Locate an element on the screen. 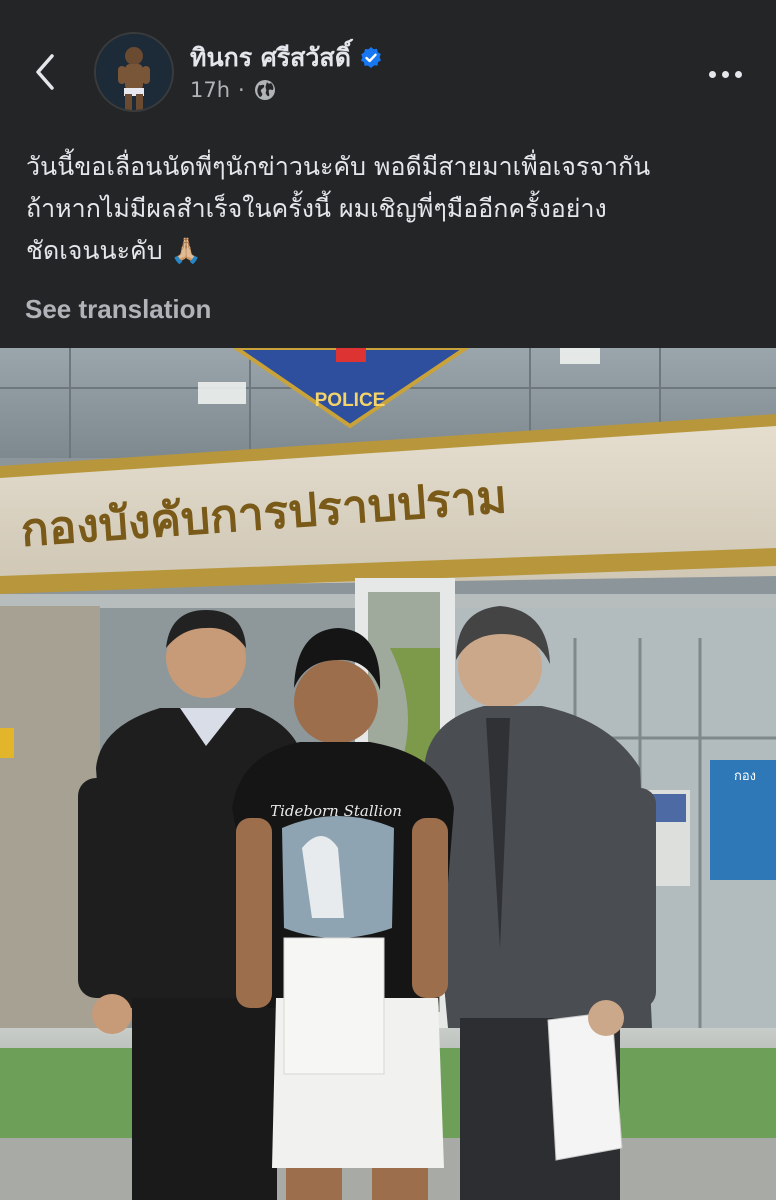 This screenshot has width=776, height=1200. pray-emoji: 🙏🏼 is located at coordinates (186, 250).